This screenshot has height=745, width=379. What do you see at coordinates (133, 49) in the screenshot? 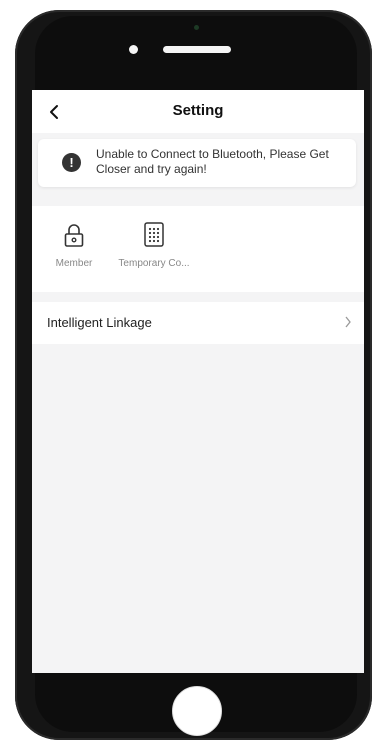
I see `front-camera` at bounding box center [133, 49].